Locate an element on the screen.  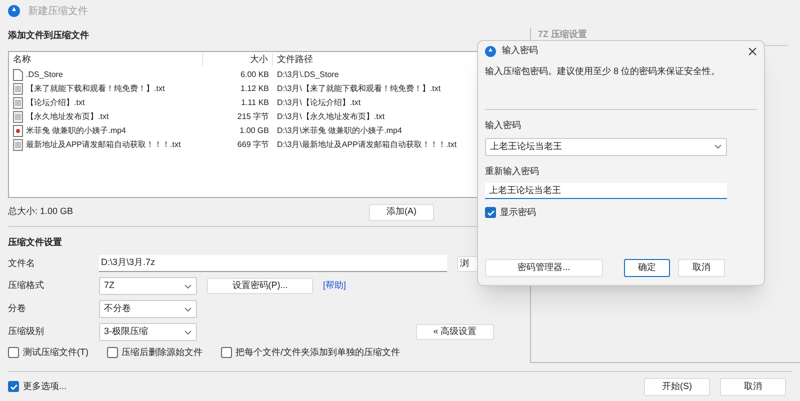
column-header: 文件路径 is located at coordinates (294, 59).